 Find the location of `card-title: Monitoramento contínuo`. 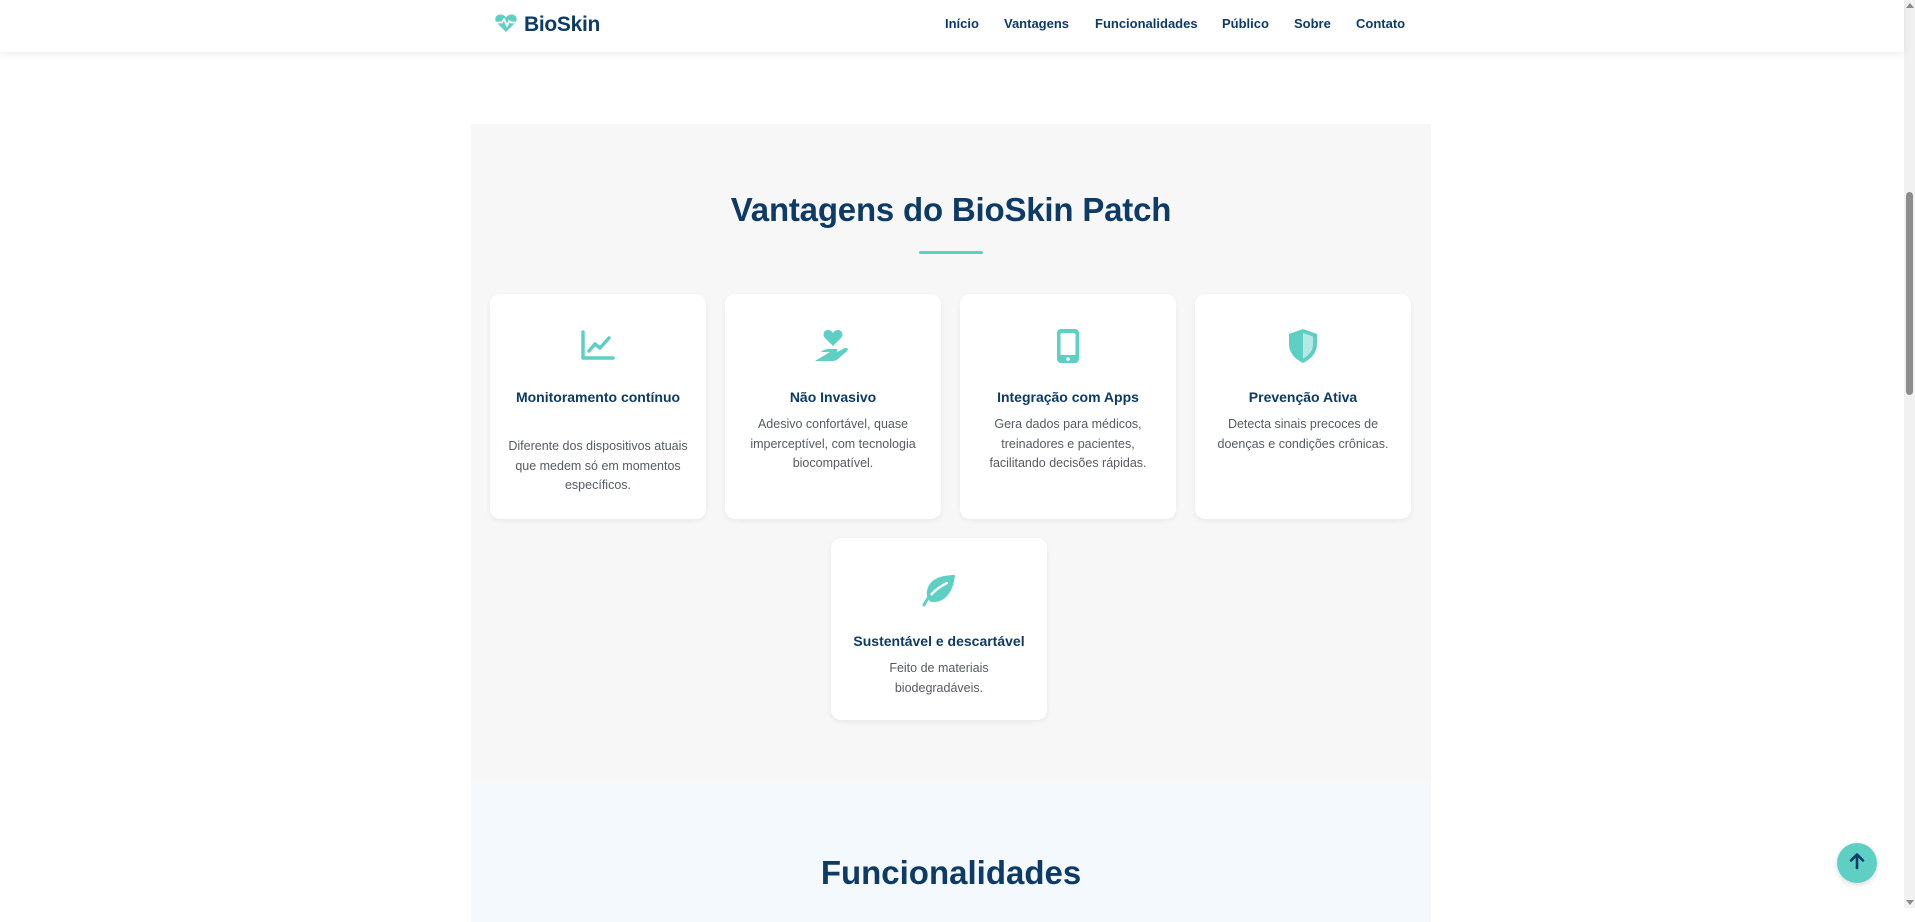

card-title: Monitoramento contínuo is located at coordinates (598, 397).